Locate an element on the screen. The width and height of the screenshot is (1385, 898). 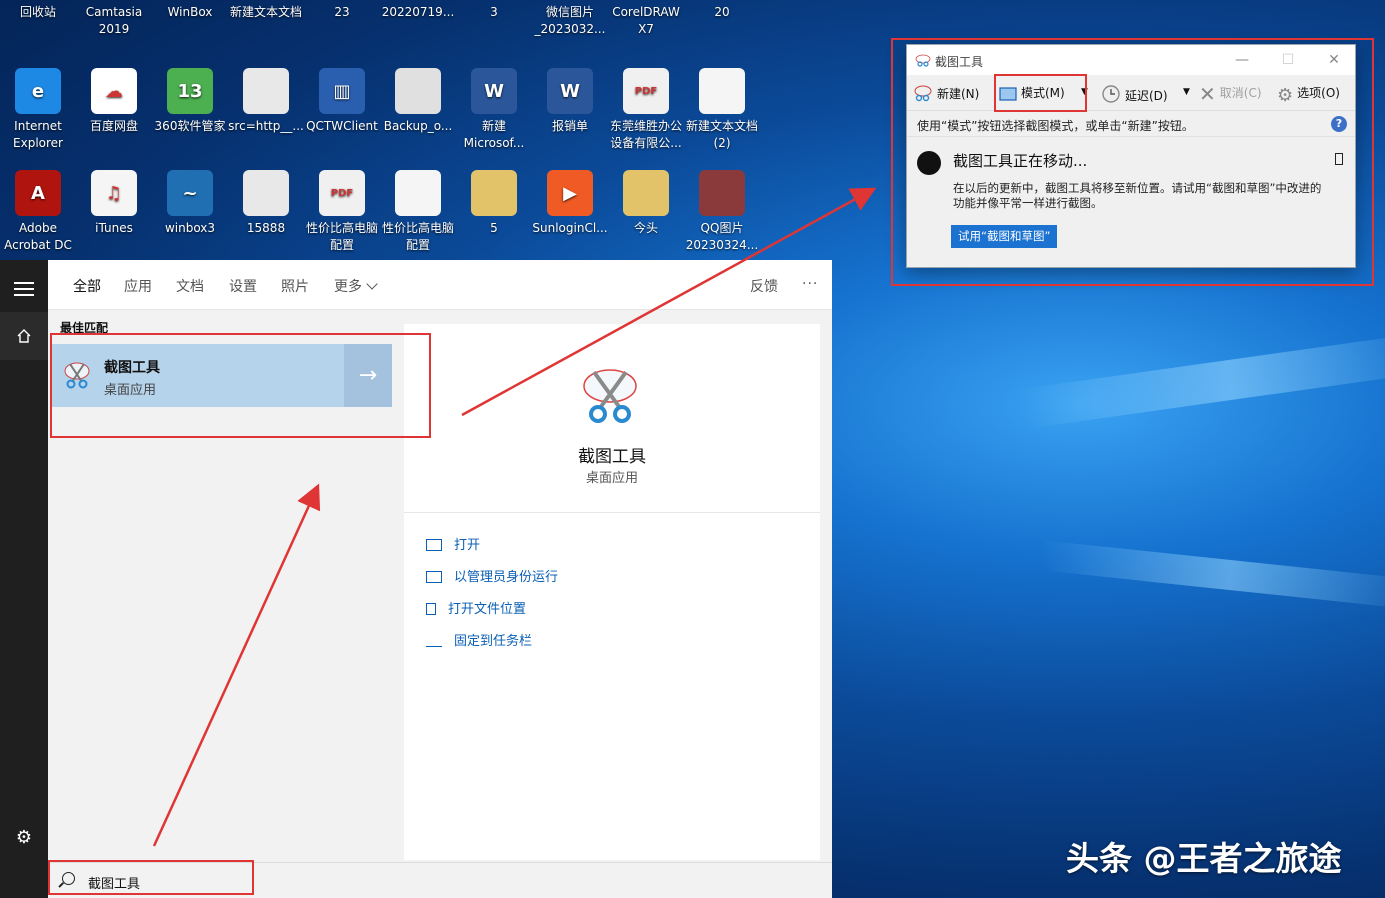
start-menu-rail: ⚙ is located at coordinates (24, 579).